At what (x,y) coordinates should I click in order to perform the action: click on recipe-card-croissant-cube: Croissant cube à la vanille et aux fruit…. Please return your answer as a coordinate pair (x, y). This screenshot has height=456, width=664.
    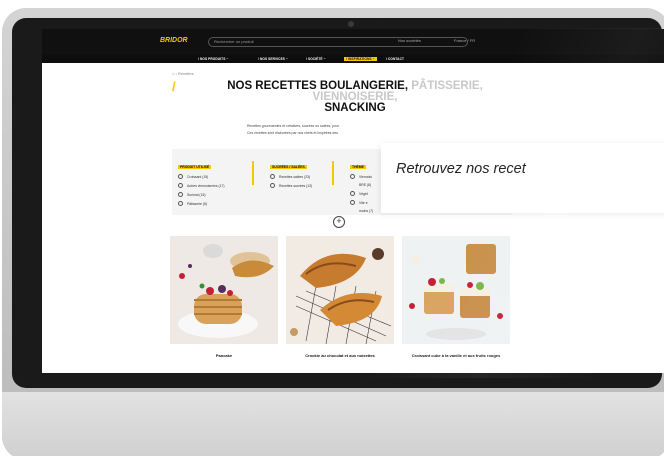
    Looking at the image, I should click on (456, 304).